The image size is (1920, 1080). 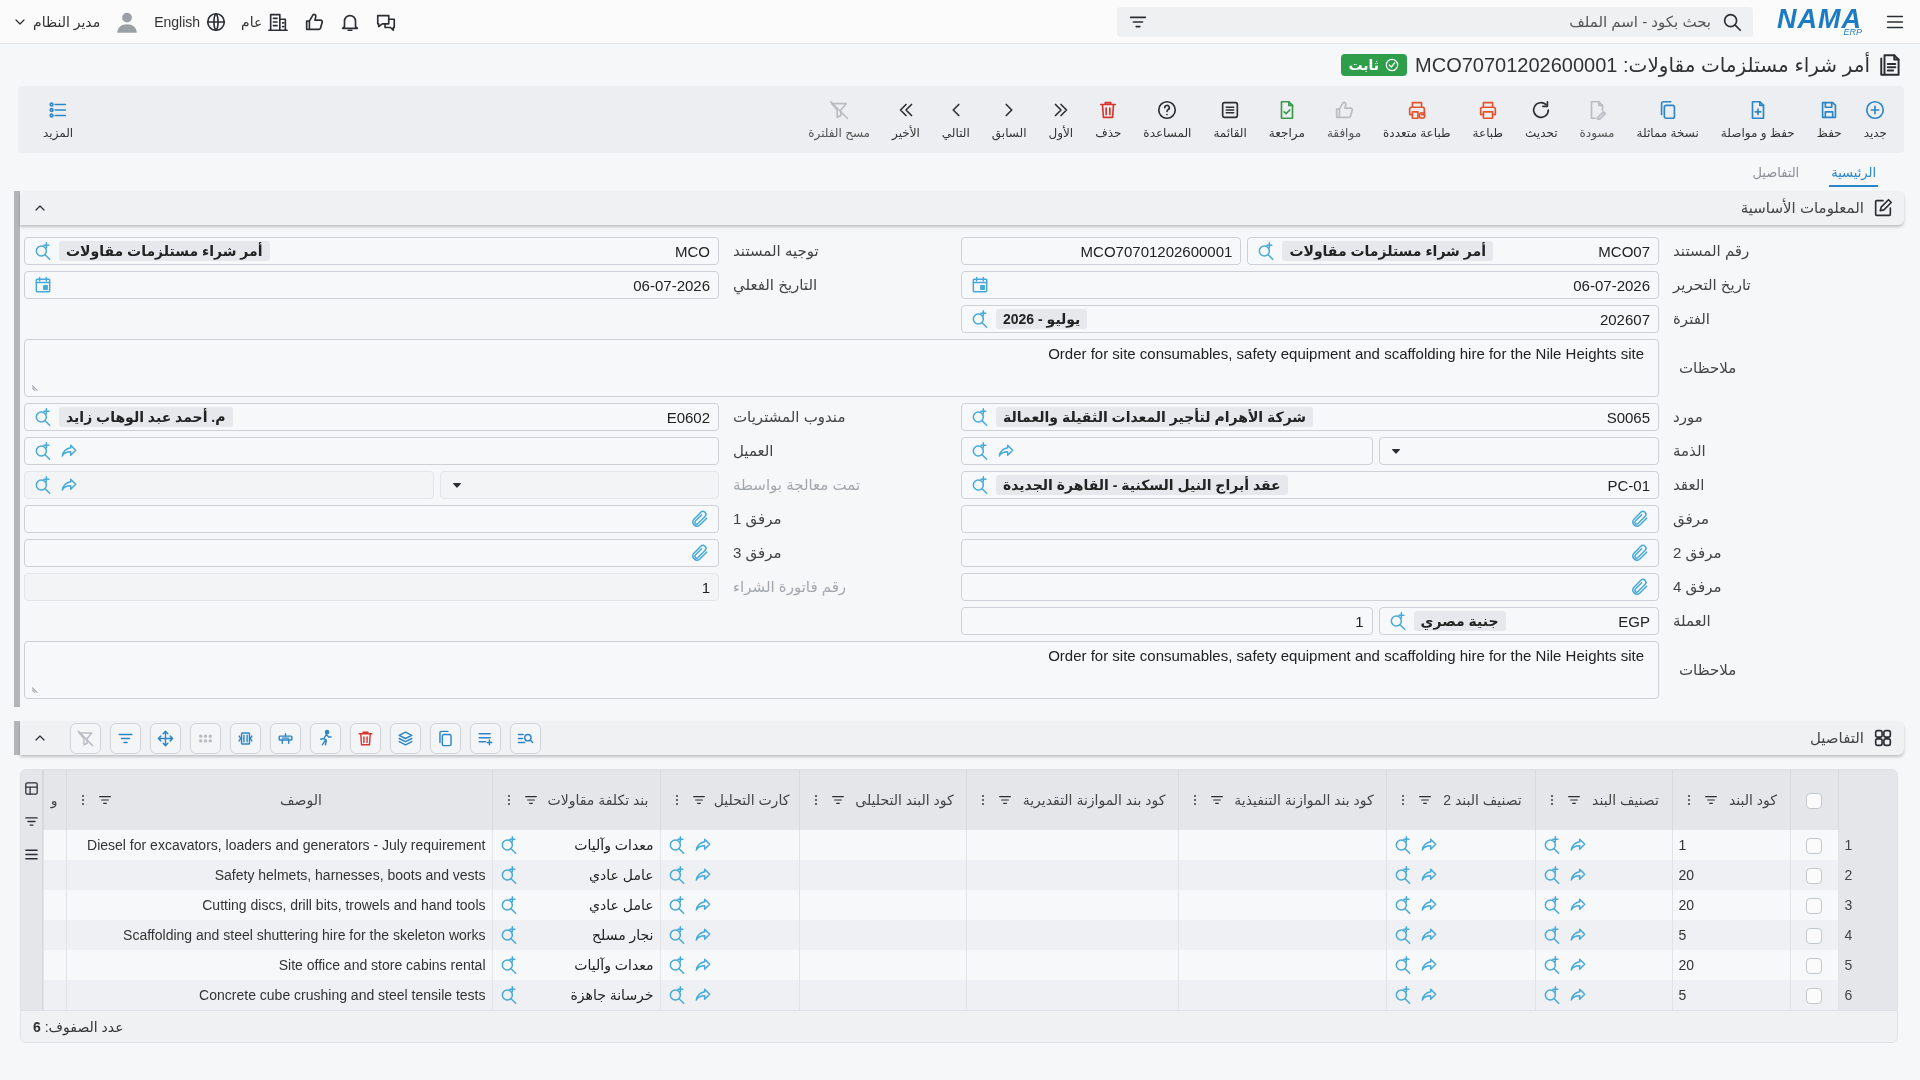 I want to click on field-label: تاريخ التحرير, so click(x=1711, y=285).